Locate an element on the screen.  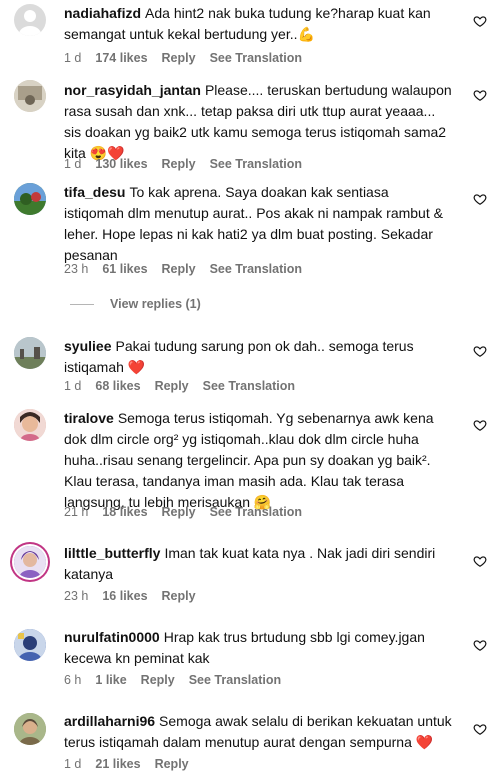
comment-time: 21 h is located at coordinates (76, 512).